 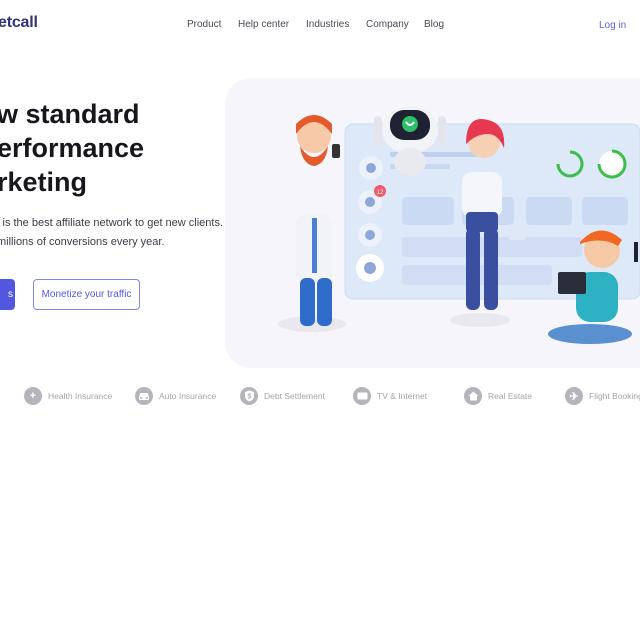 I want to click on logo: etcall, so click(x=19, y=23).